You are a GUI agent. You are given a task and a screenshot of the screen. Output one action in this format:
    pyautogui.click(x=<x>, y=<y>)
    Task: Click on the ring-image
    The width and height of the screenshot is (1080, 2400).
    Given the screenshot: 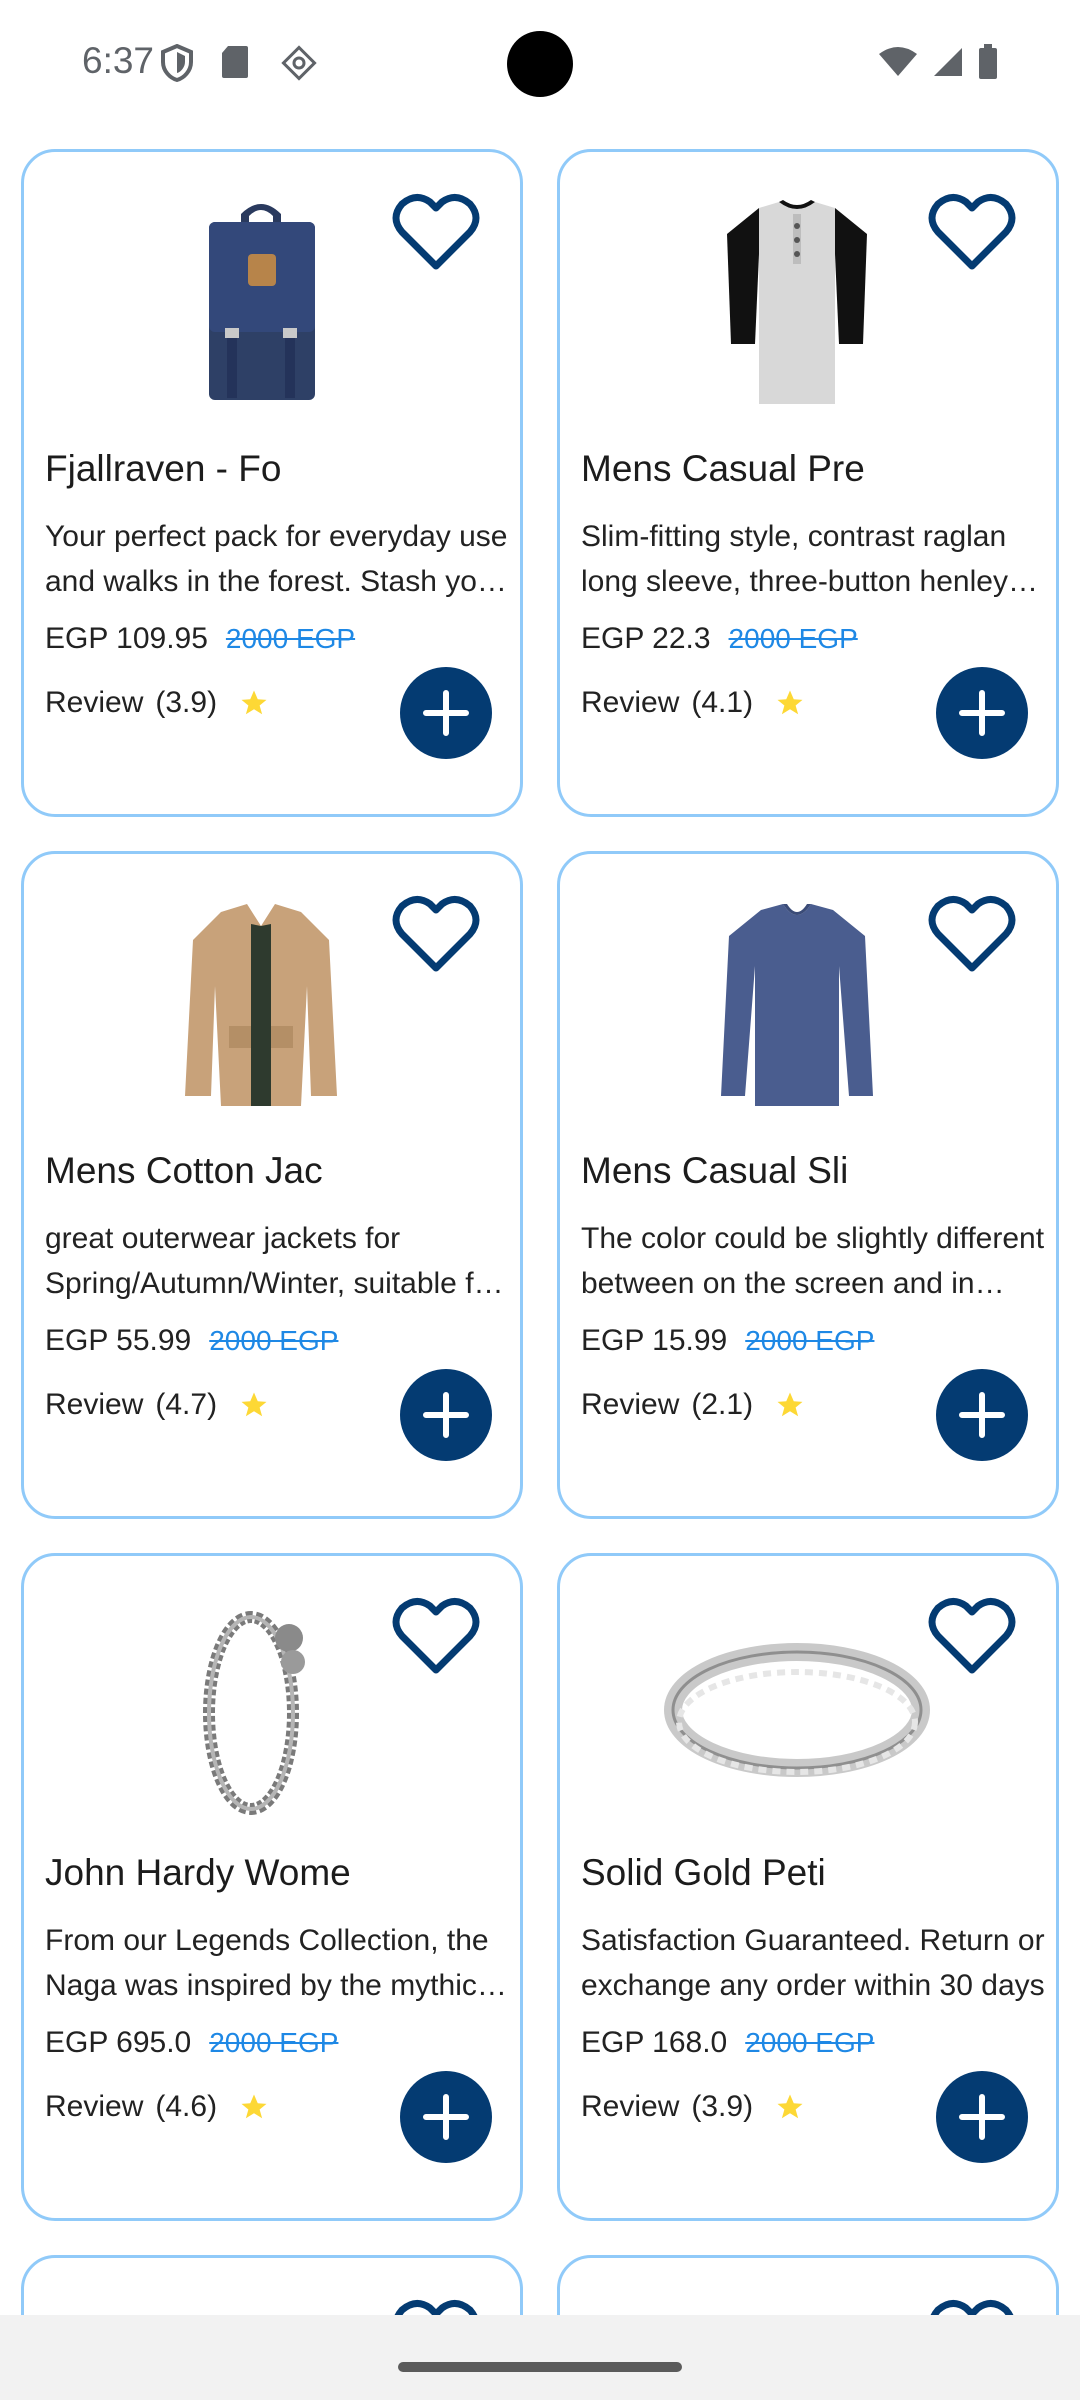 What is the action you would take?
    pyautogui.click(x=797, y=1710)
    